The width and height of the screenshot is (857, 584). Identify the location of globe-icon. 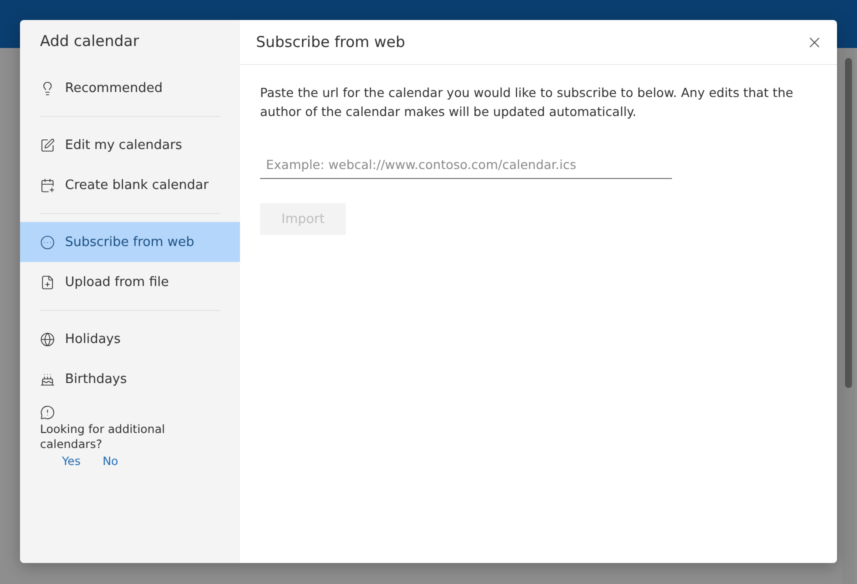
(47, 339).